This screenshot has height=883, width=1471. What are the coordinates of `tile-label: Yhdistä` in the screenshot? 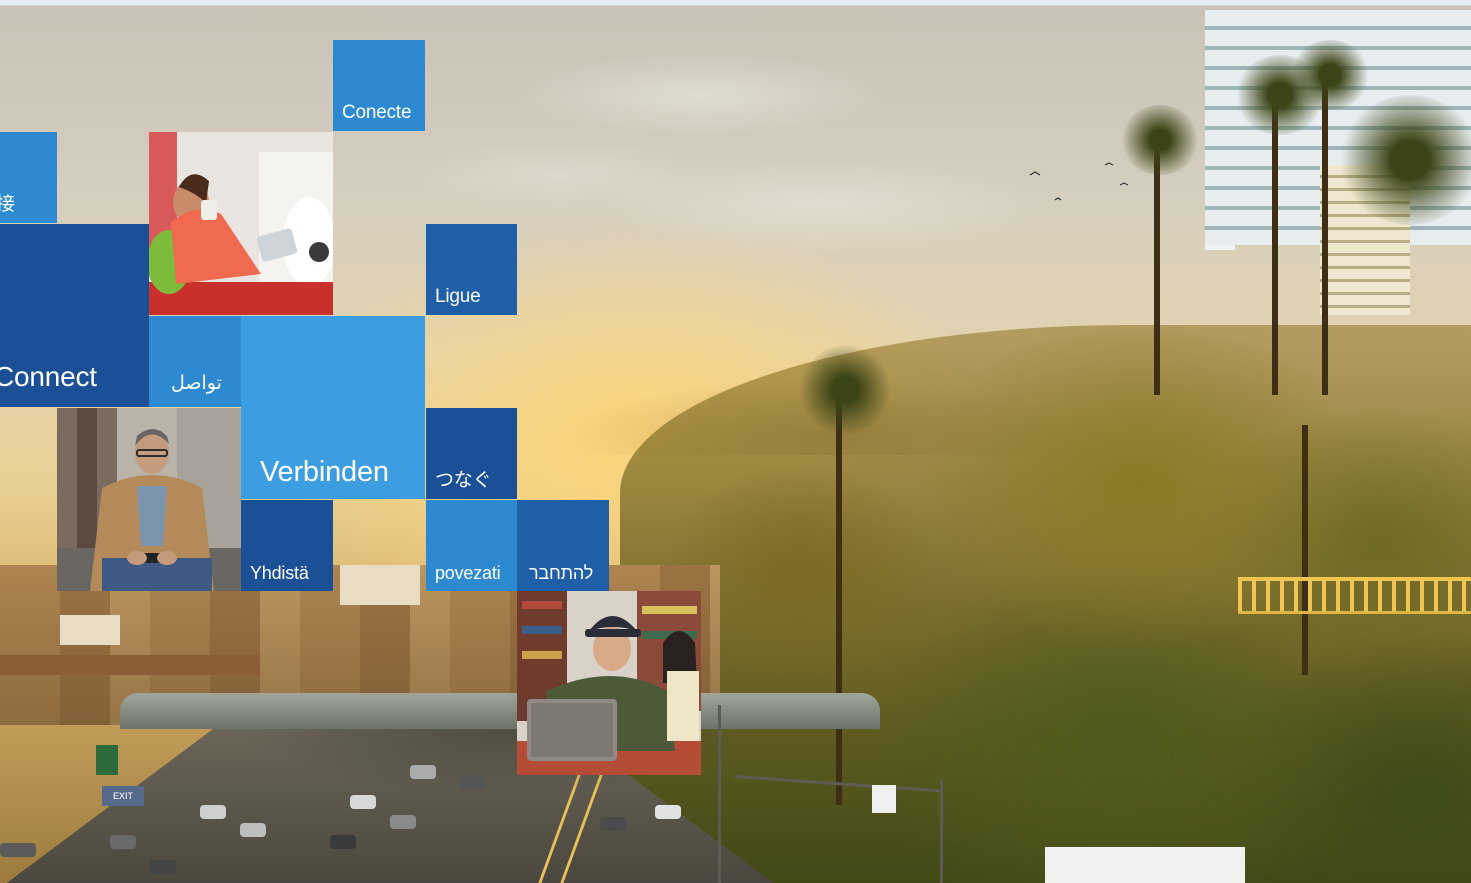 It's located at (279, 573).